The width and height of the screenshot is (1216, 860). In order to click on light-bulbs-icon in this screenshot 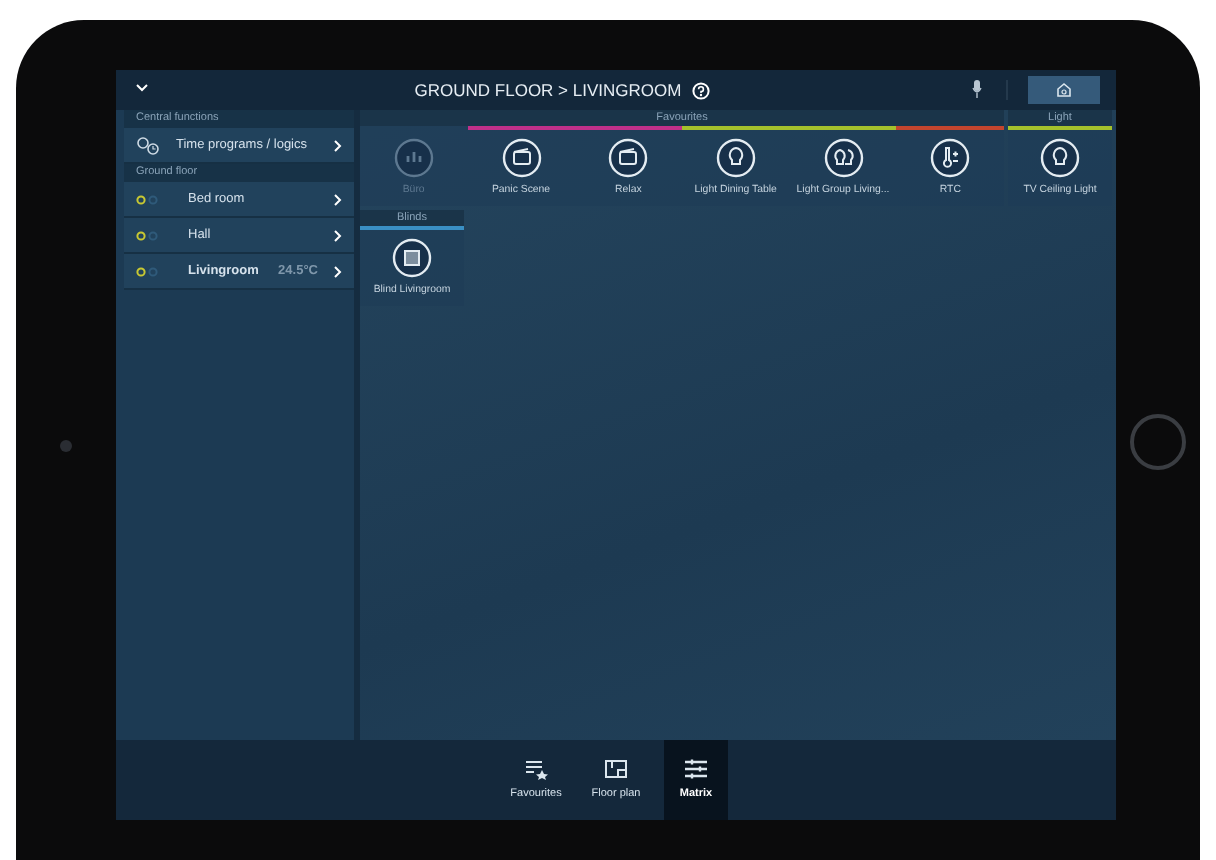, I will do `click(843, 157)`.